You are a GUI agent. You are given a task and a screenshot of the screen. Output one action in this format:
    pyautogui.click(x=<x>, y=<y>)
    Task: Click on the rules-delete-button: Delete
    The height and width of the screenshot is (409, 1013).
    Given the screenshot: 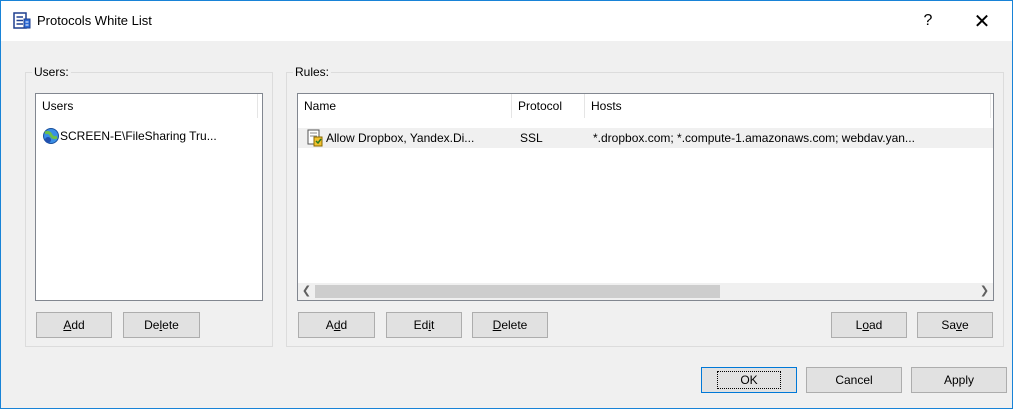 What is the action you would take?
    pyautogui.click(x=510, y=325)
    